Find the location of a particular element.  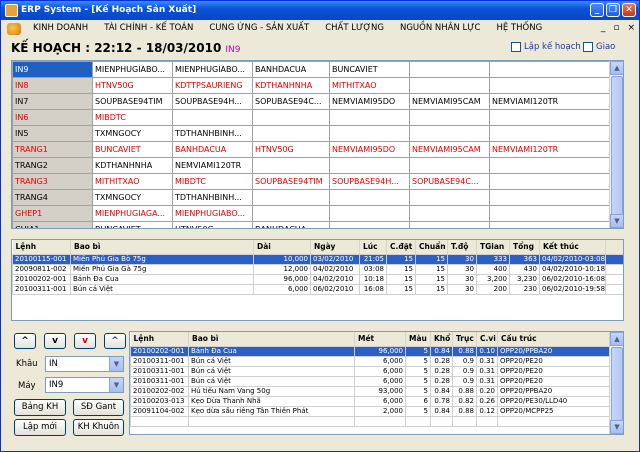

bang-kh-button: Bảng KH is located at coordinates (40, 407).